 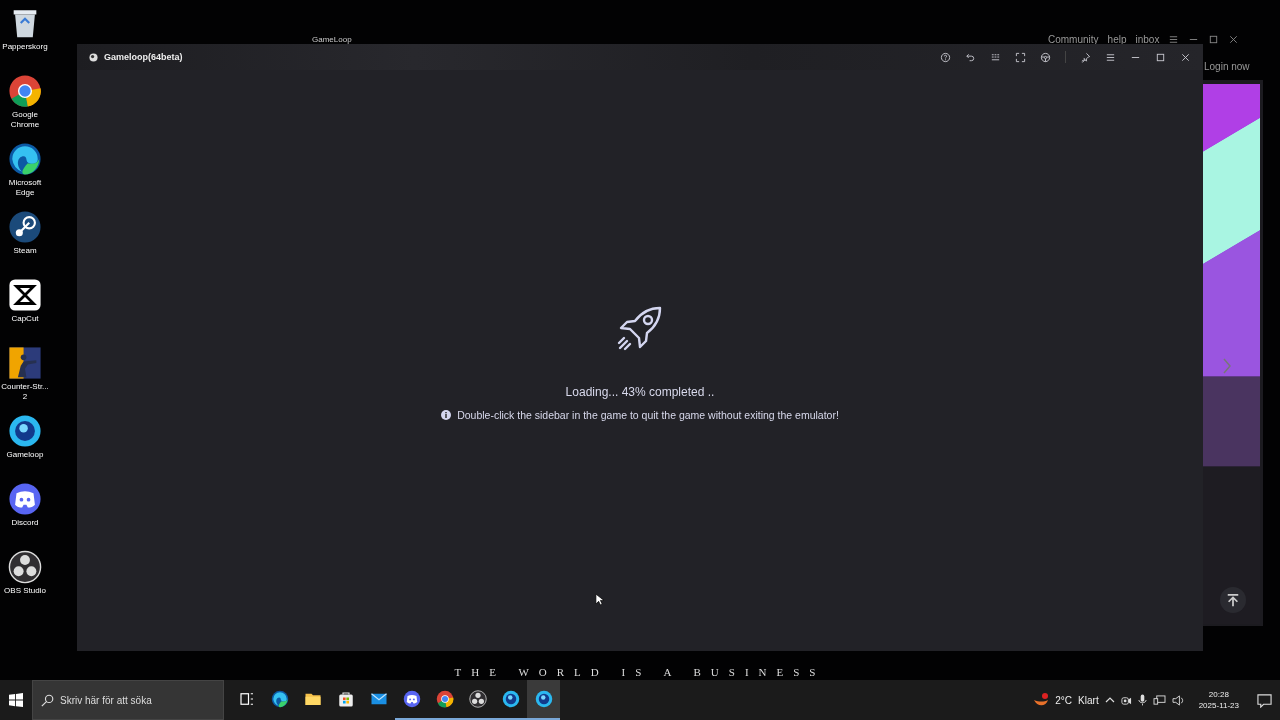 I want to click on app-logo-icon, so click(x=93, y=57).